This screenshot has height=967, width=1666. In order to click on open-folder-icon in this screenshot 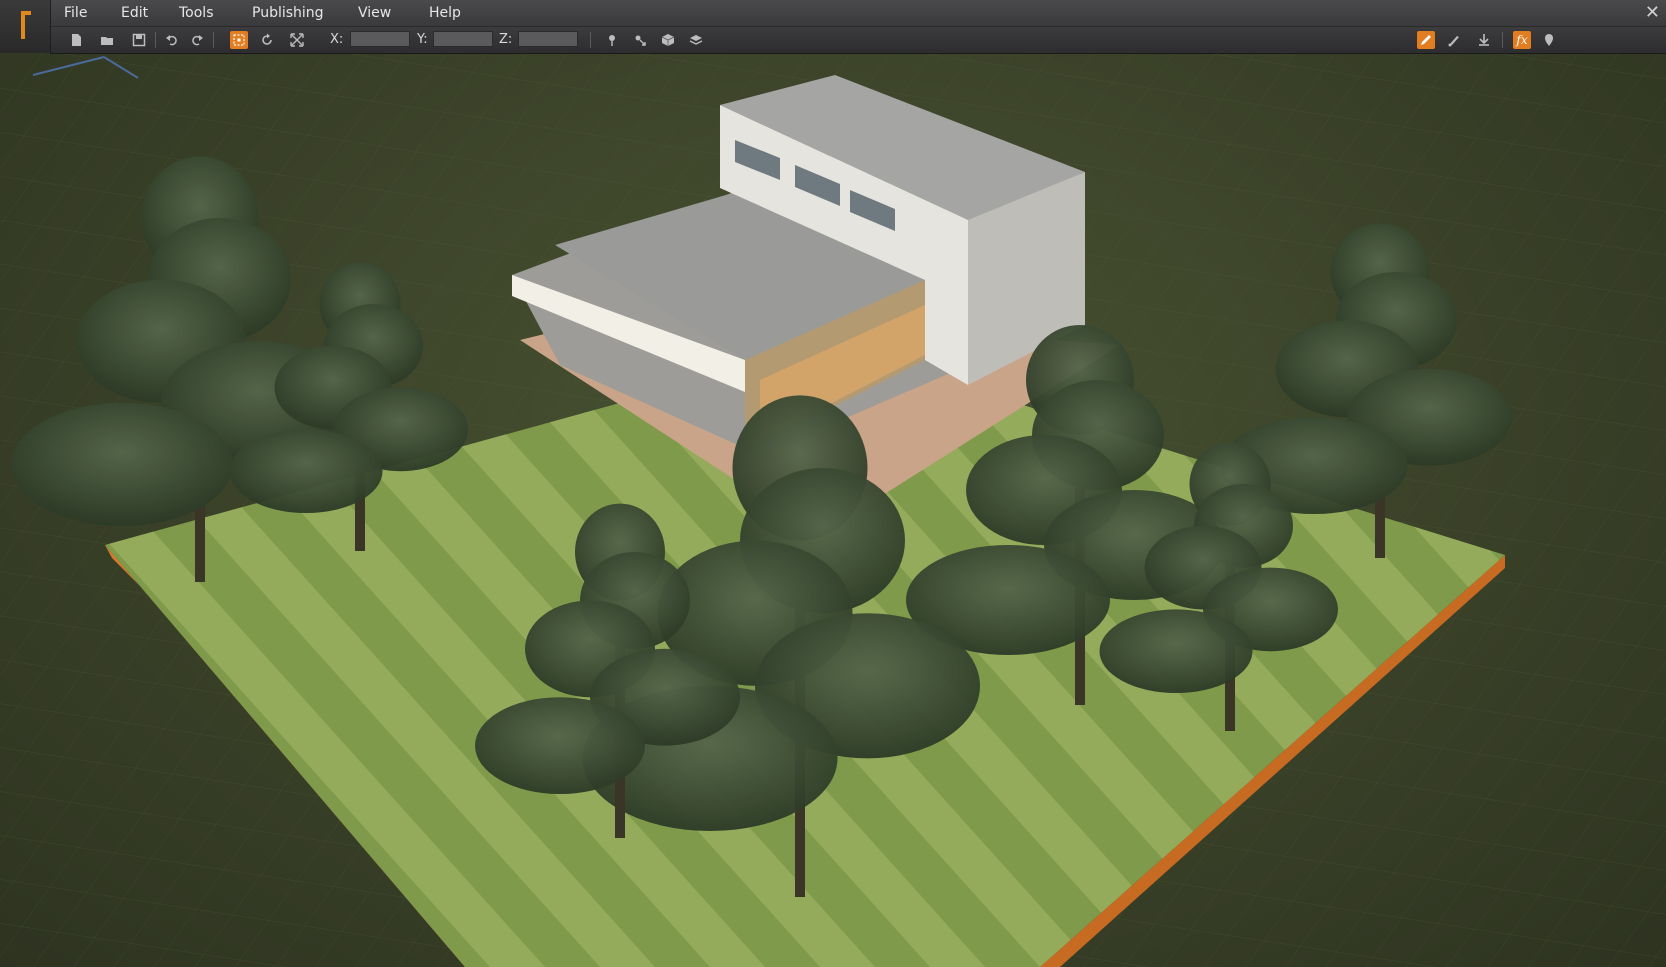, I will do `click(107, 40)`.